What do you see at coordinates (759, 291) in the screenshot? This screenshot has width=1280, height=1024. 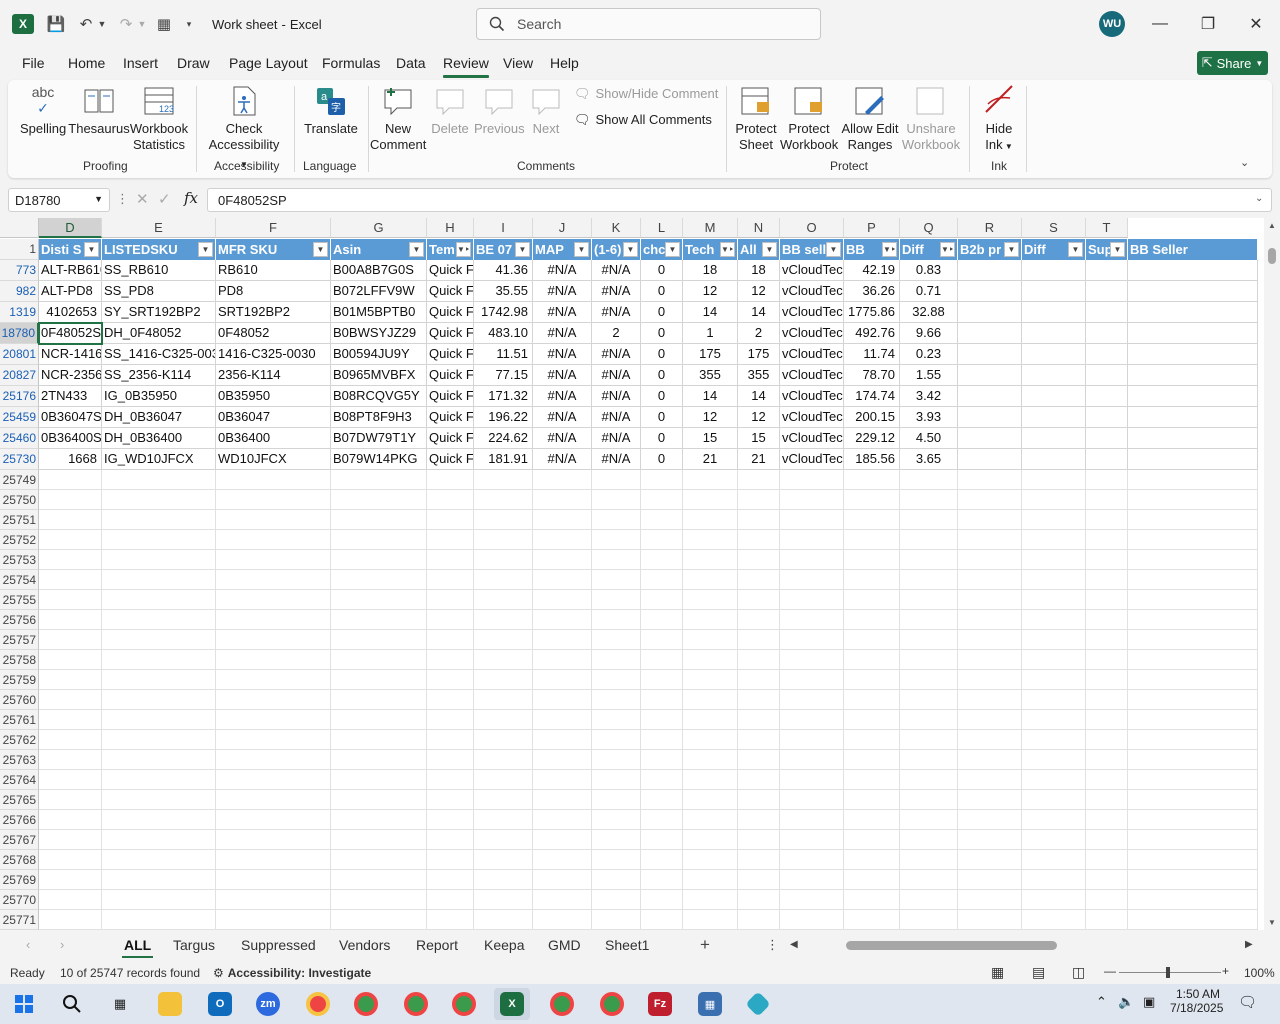 I see `table-cell: 12` at bounding box center [759, 291].